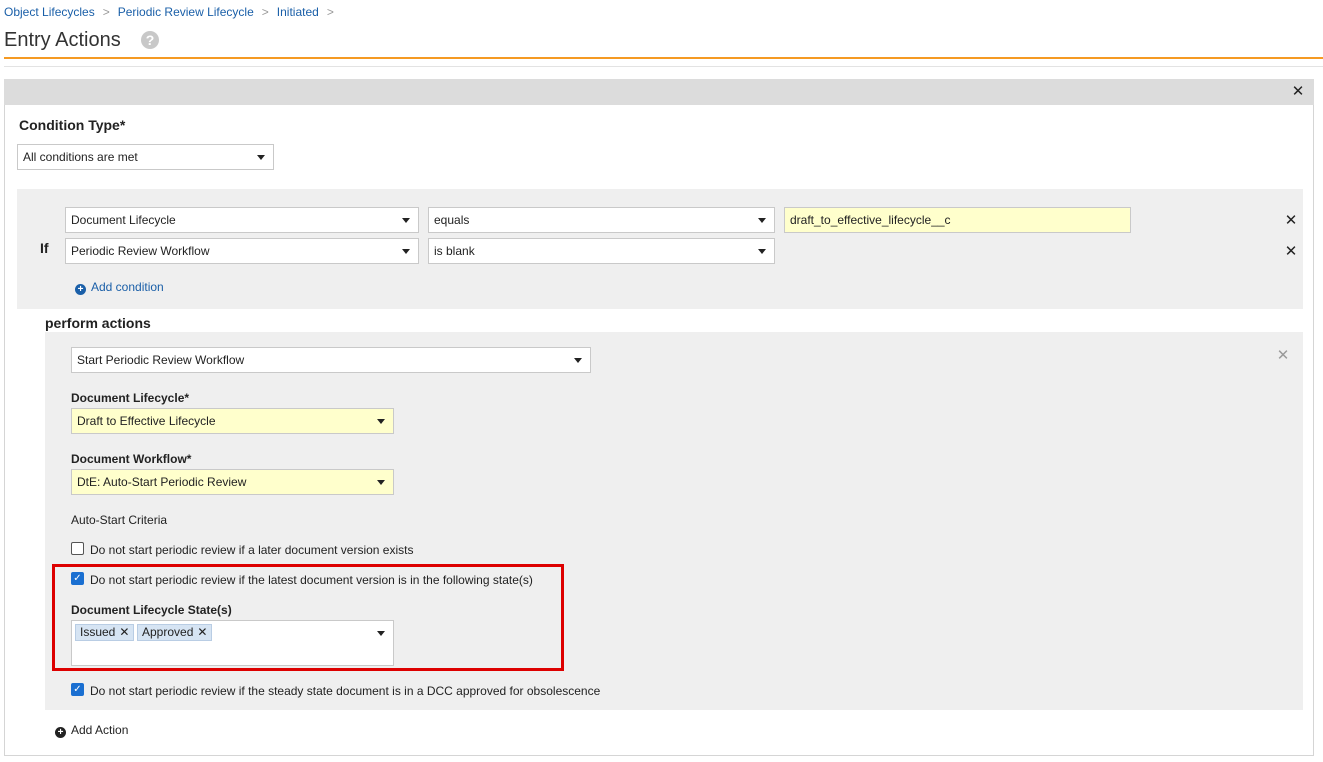  Describe the element at coordinates (72, 125) in the screenshot. I see `condition-type-label: Condition Type*` at that location.